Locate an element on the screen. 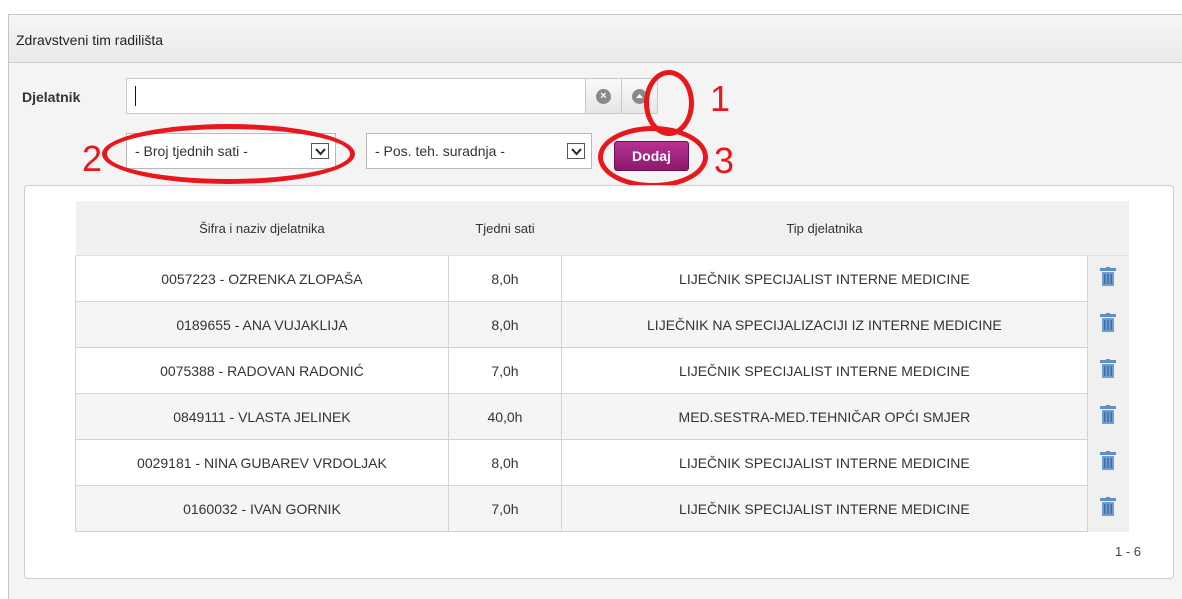  column-header-actions is located at coordinates (1108, 228).